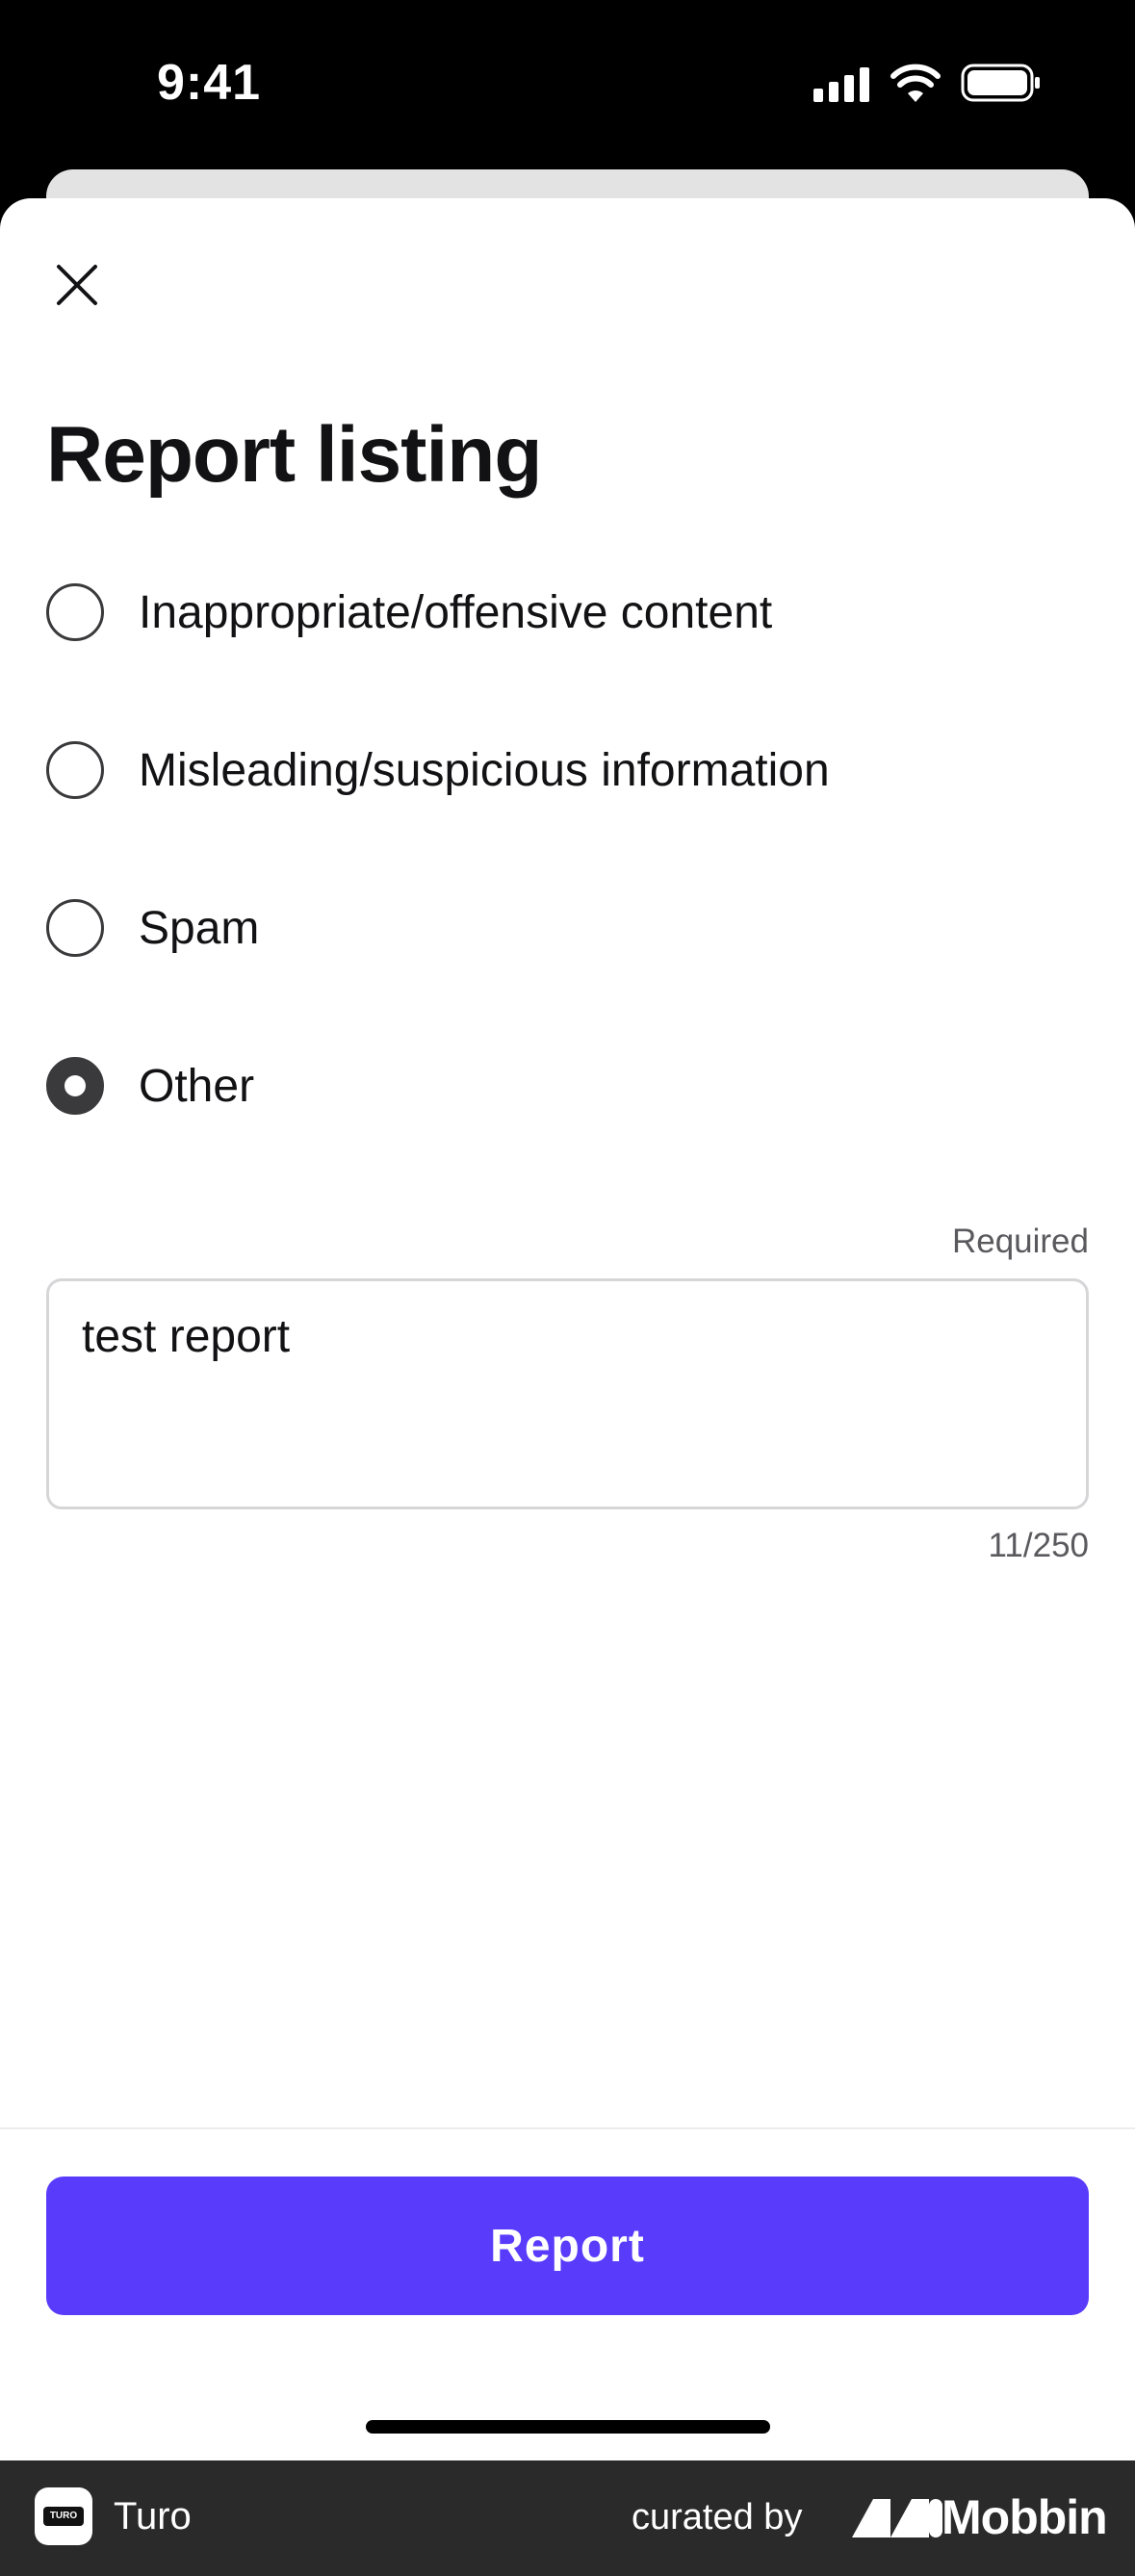  Describe the element at coordinates (199, 928) in the screenshot. I see `radio-option-label: Spam` at that location.